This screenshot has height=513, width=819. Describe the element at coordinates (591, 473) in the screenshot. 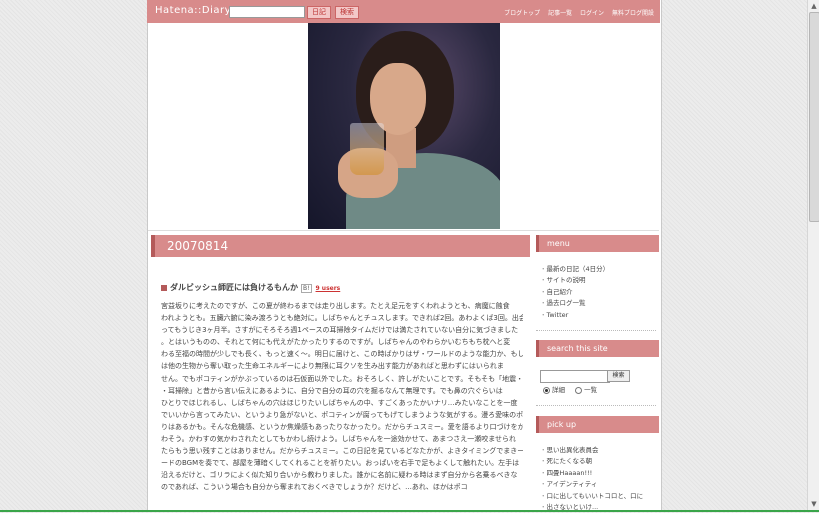

I see `pickup-item: 四畳Haaaan!!!` at that location.